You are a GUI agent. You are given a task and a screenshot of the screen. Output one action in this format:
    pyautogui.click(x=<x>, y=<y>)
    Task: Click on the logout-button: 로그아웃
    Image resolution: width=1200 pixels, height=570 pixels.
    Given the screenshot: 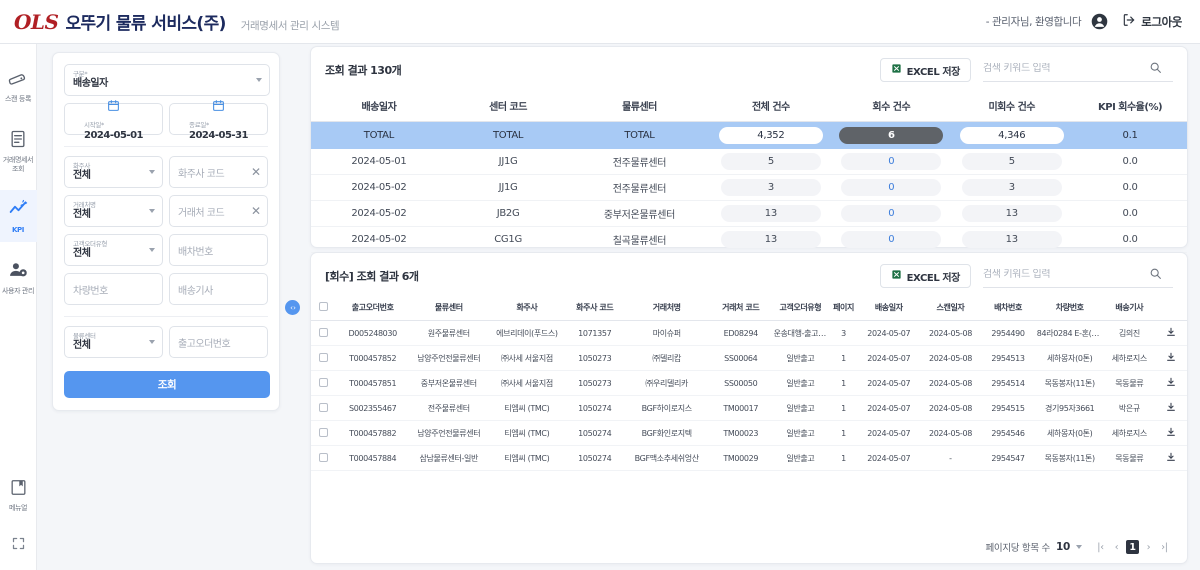 What is the action you would take?
    pyautogui.click(x=1152, y=21)
    